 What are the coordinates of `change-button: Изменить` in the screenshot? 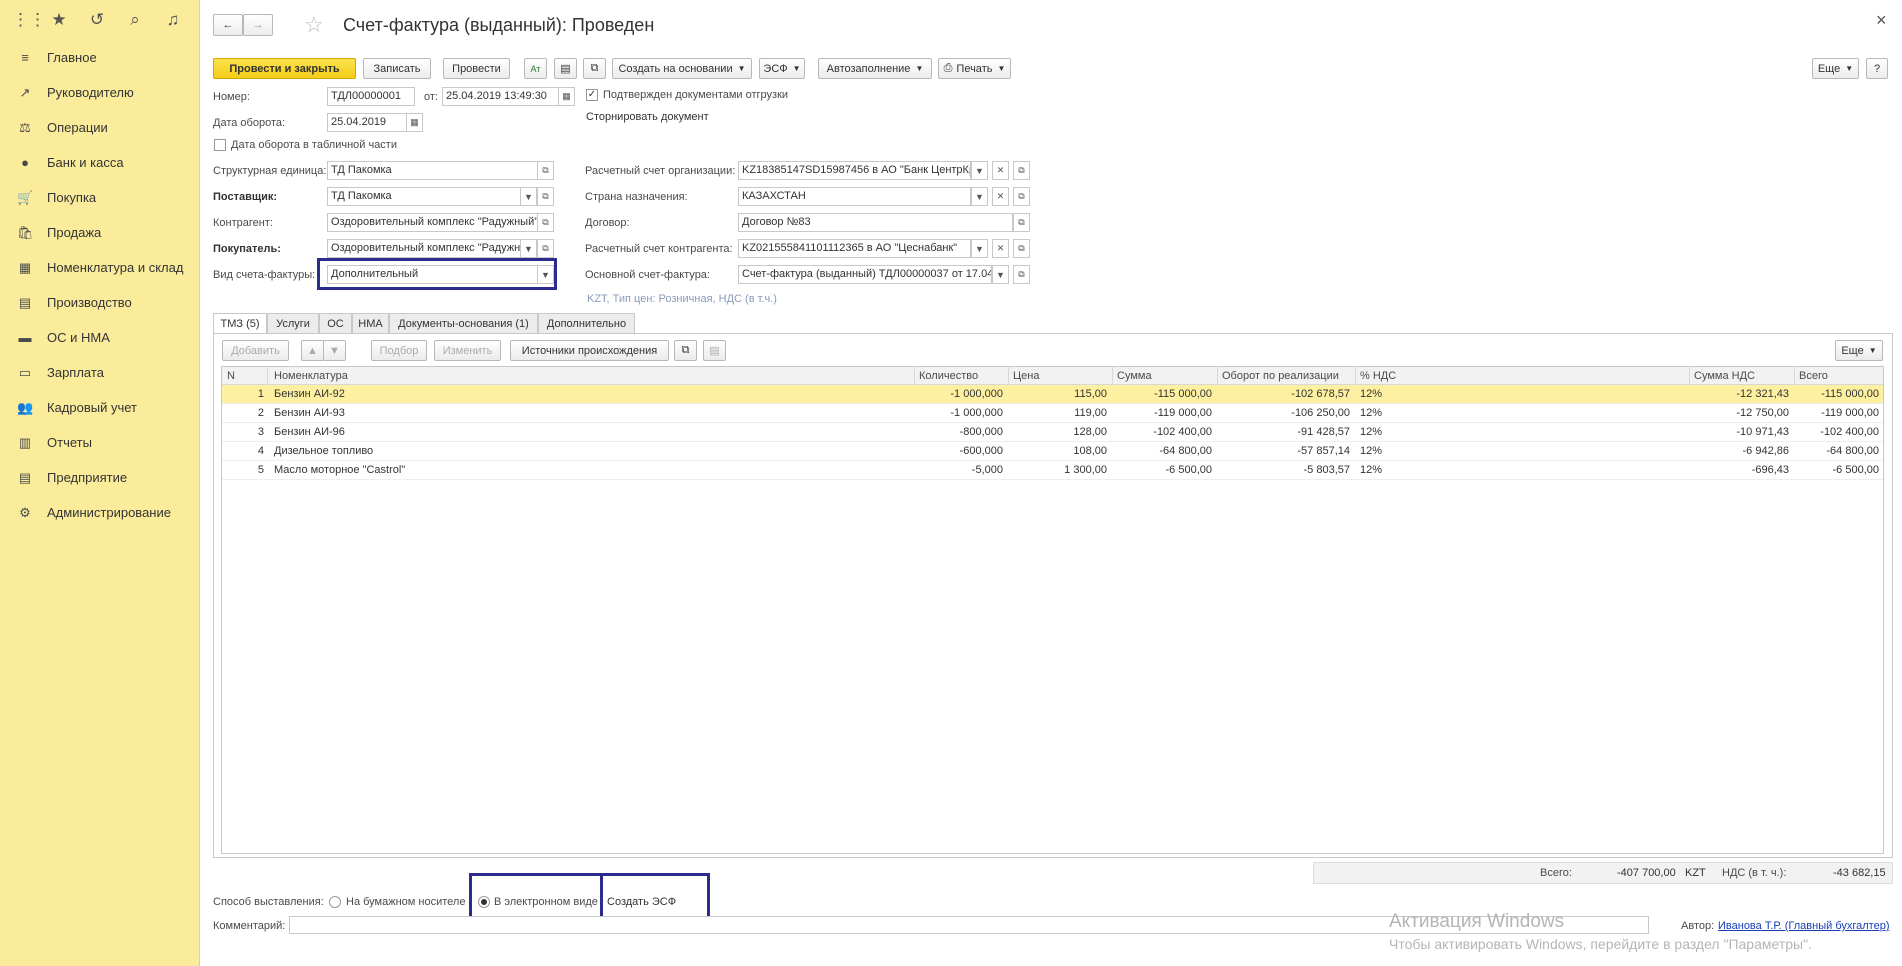 It's located at (467, 350).